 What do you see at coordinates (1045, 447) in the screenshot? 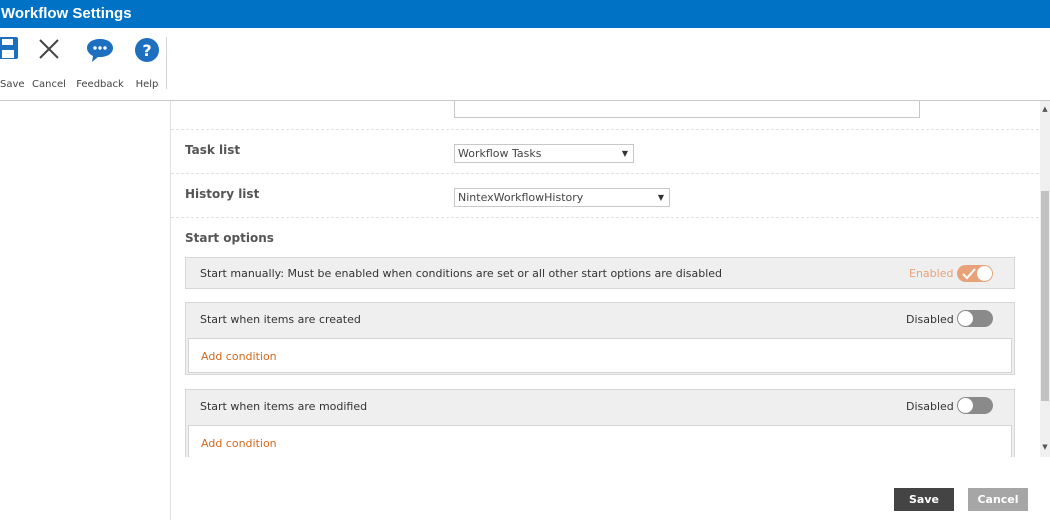
I see `scroll-down-icon: ▼` at bounding box center [1045, 447].